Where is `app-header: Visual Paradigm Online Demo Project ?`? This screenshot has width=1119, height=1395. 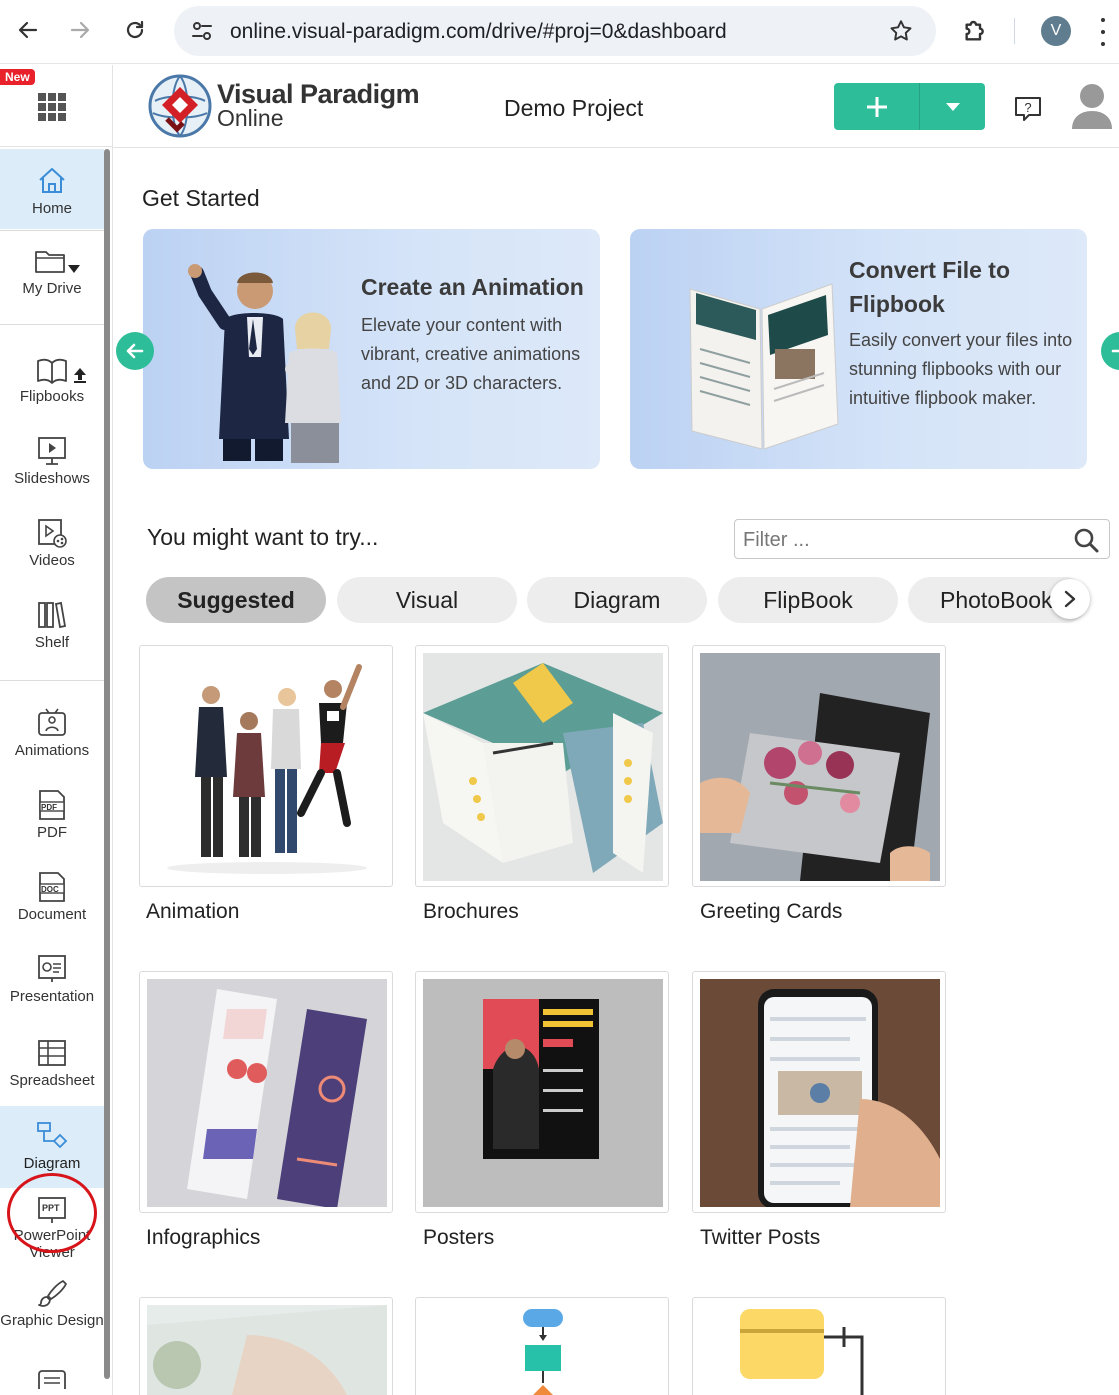
app-header: Visual Paradigm Online Demo Project ? is located at coordinates (616, 106).